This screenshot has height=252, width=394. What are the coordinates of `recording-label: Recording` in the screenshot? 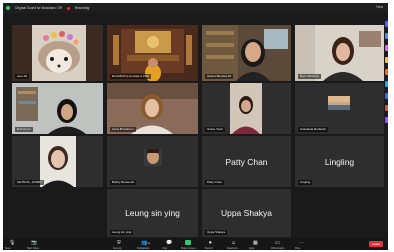 It's located at (82, 8).